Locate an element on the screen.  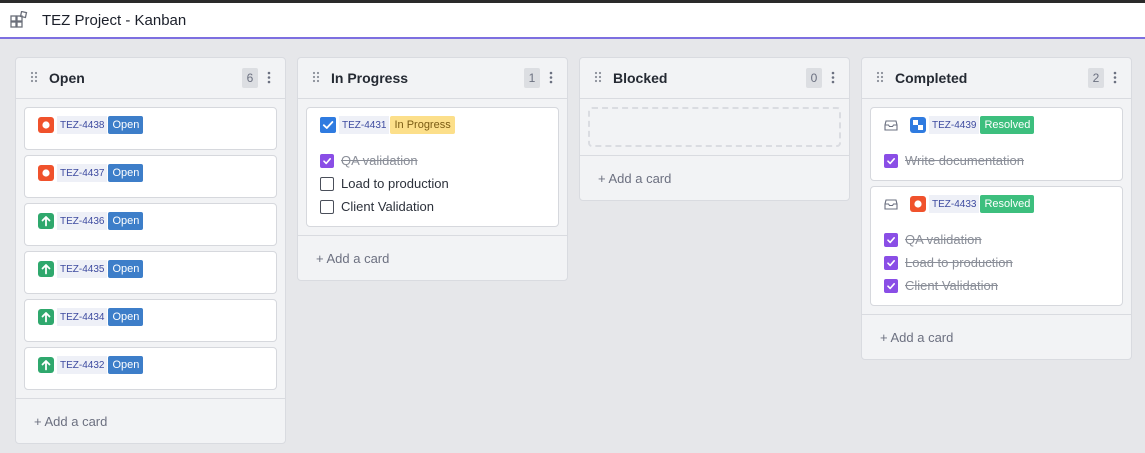
column-cards is located at coordinates (714, 127).